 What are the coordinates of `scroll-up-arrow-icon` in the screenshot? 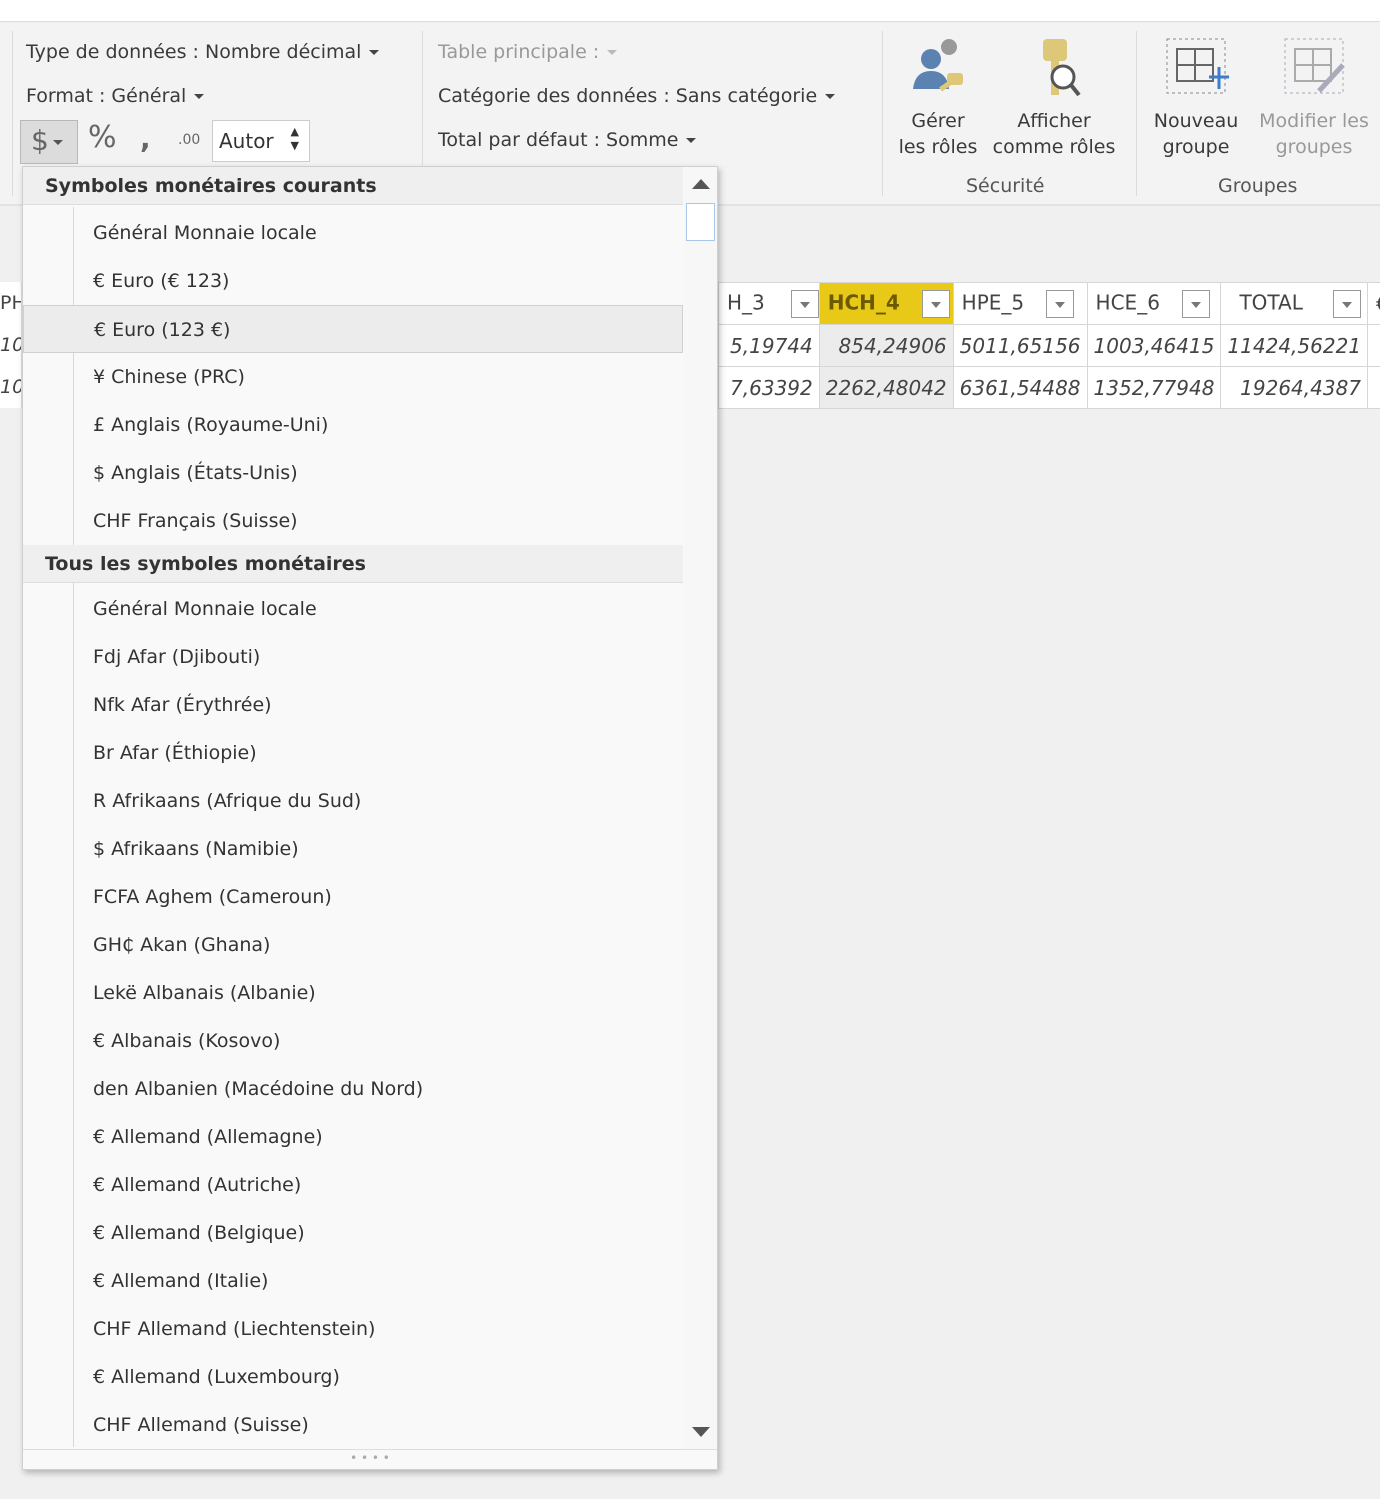 It's located at (701, 184).